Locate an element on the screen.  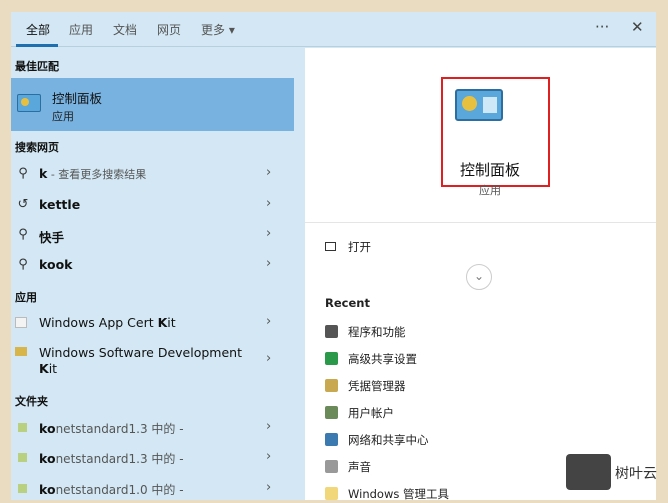
app-cert-icon is located at coordinates (21, 322).